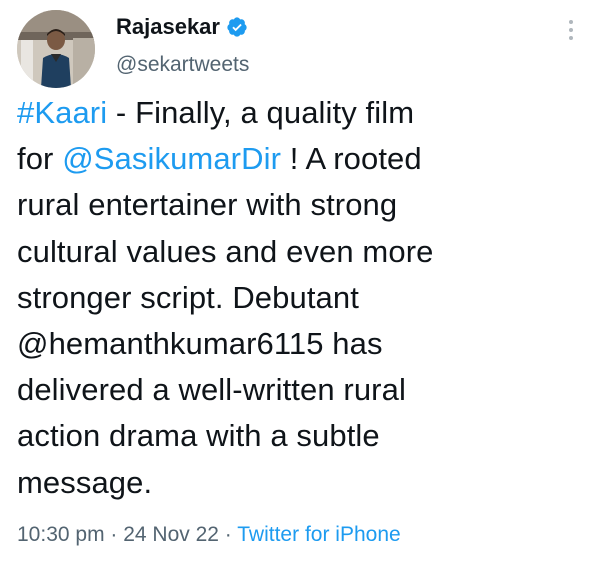 The image size is (600, 565). I want to click on tweet-text-line: action drama with a subtle, so click(297, 436).